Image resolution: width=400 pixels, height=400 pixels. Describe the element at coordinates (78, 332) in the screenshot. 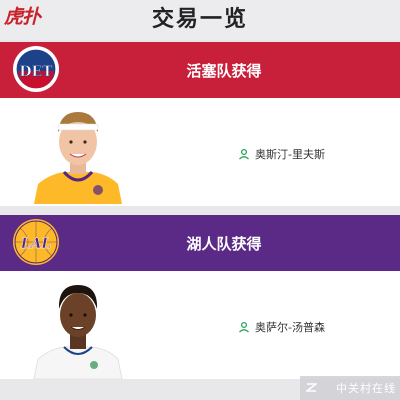

I see `player-photo-thompson` at that location.